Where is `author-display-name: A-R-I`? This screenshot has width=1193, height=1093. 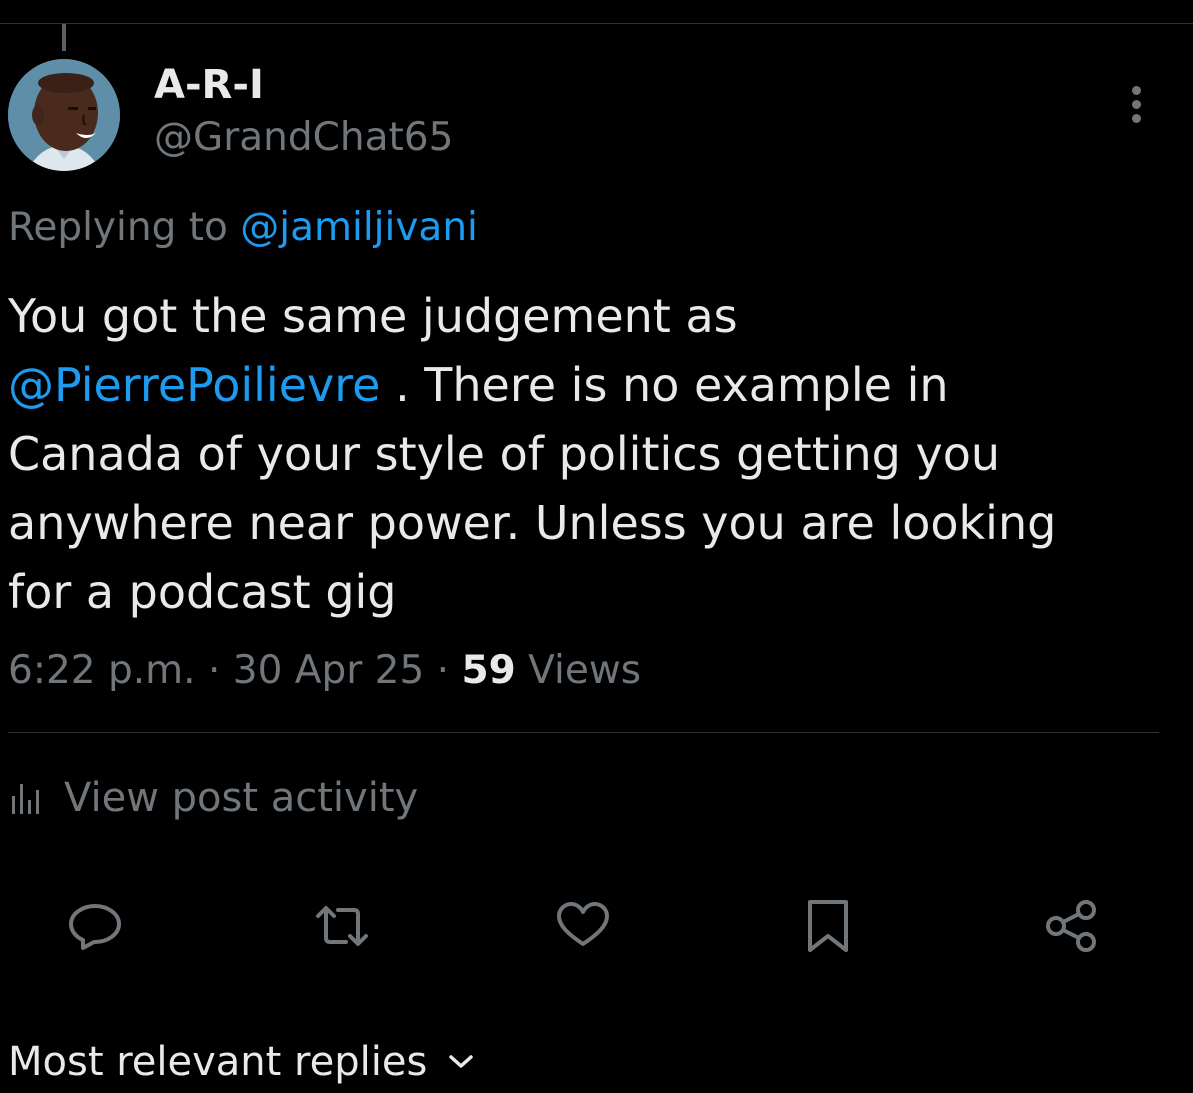
author-display-name: A-R-I is located at coordinates (209, 85).